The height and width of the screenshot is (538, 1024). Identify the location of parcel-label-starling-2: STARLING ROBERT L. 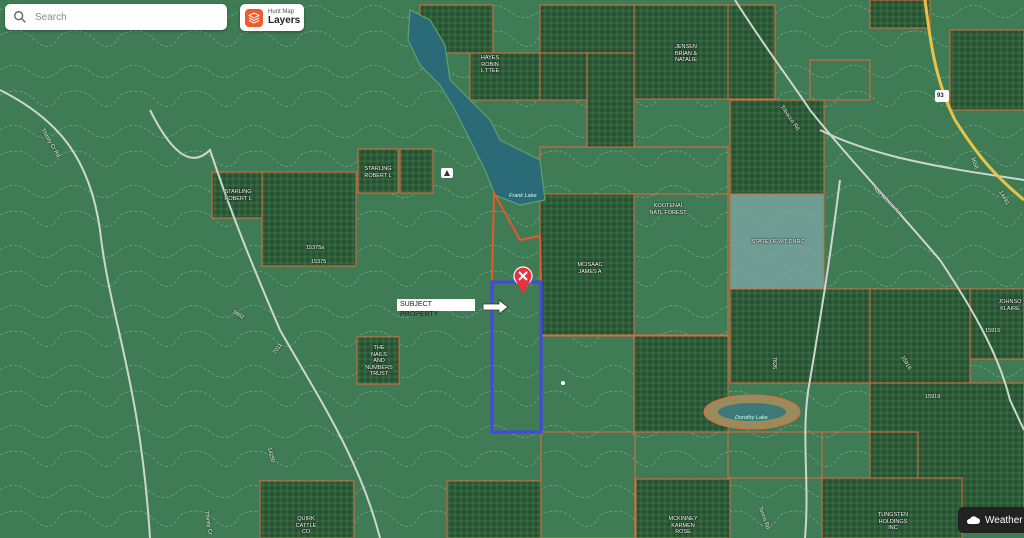
(238, 195).